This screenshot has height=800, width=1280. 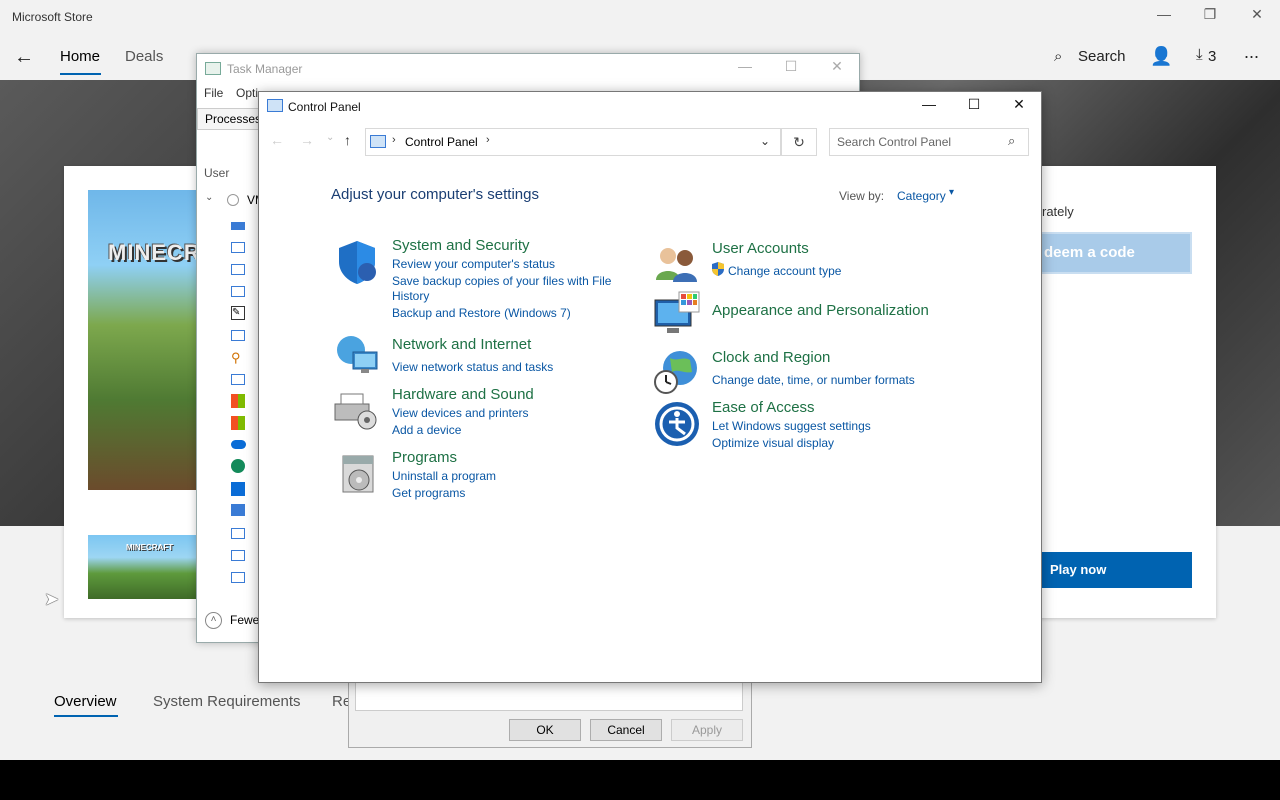 What do you see at coordinates (229, 119) in the screenshot?
I see `tab-processes: Processes` at bounding box center [229, 119].